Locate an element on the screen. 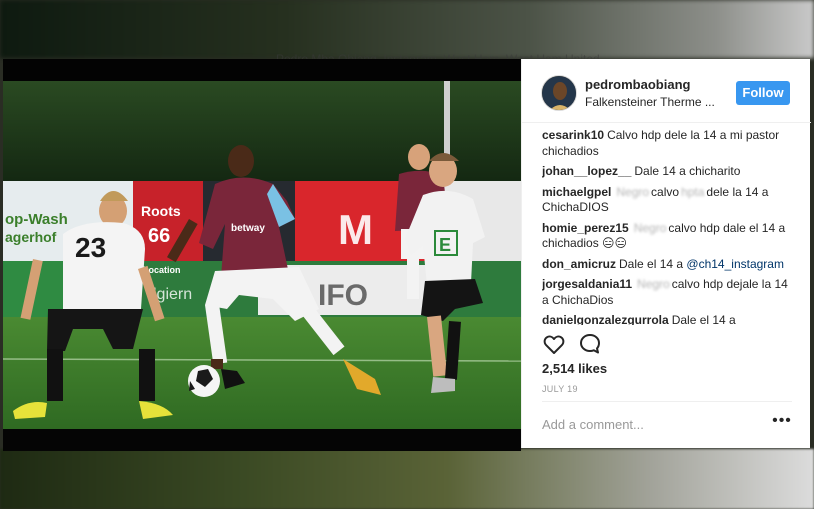  comment-username: don_amicruz is located at coordinates (579, 264).